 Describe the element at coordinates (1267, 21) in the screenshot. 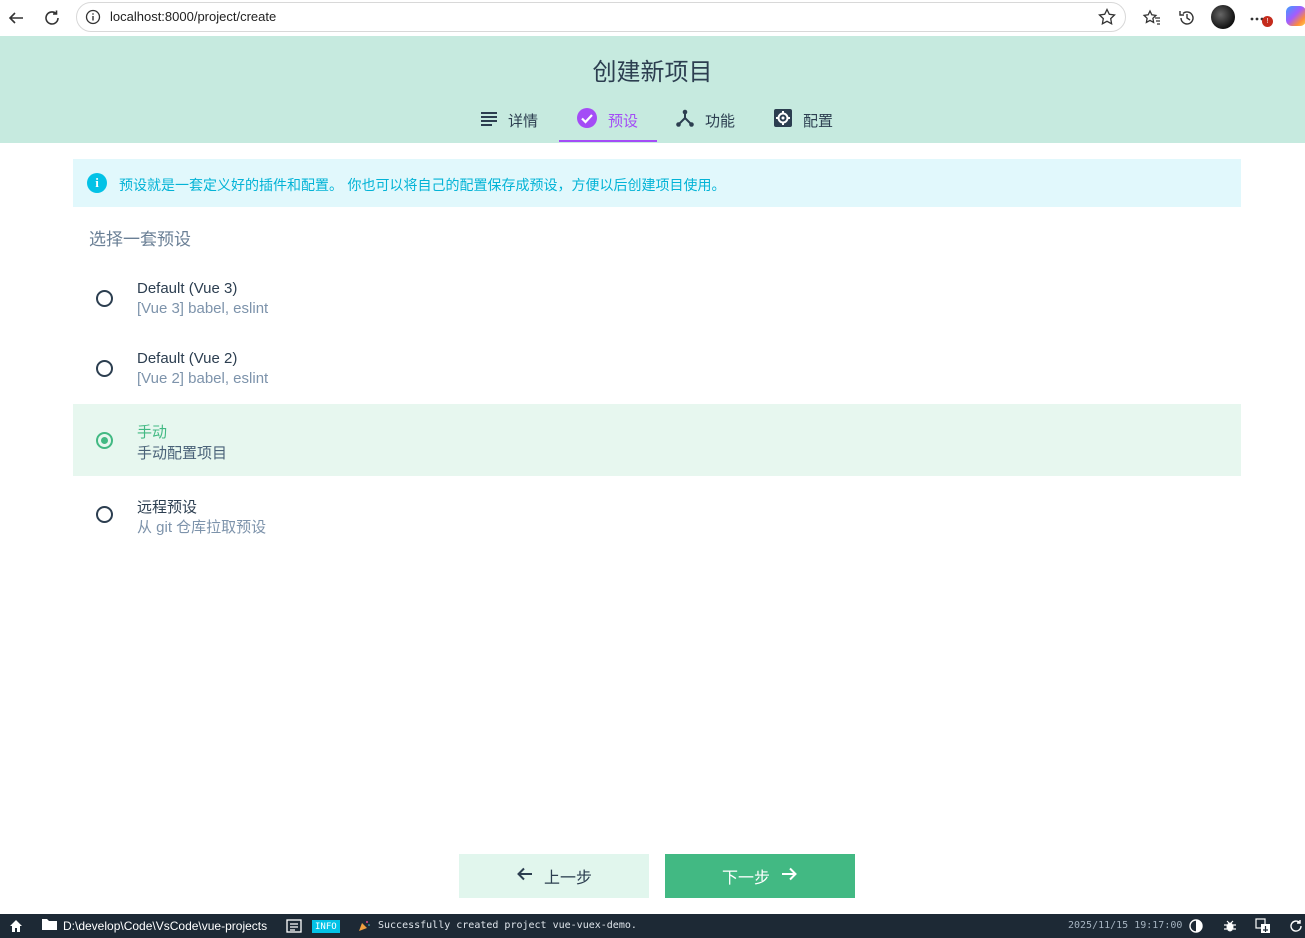

I see `notification-badge-icon: !` at that location.